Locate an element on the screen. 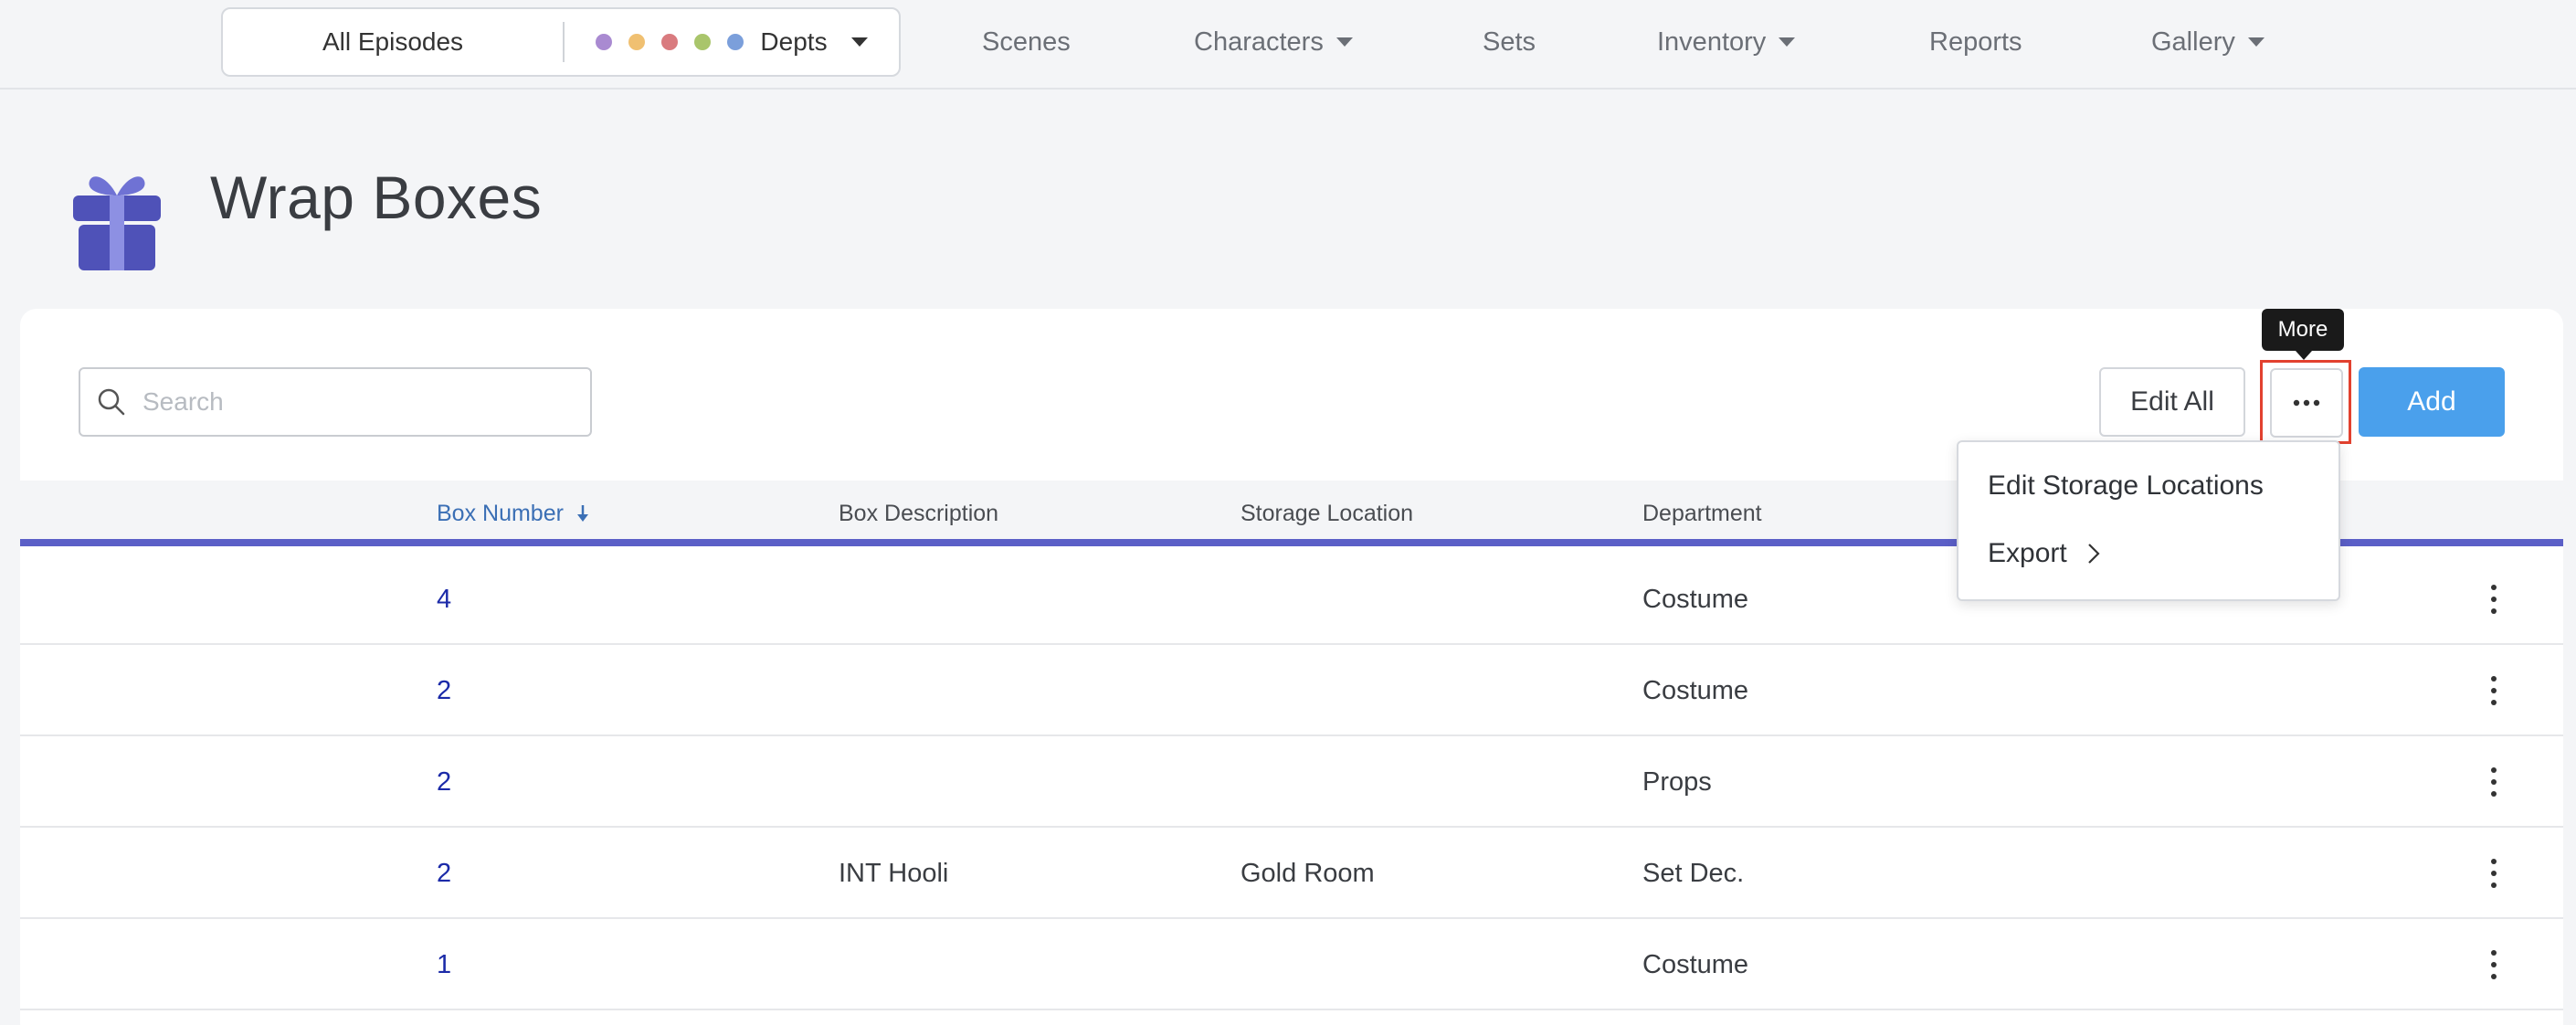  nav-sets-label: Sets is located at coordinates (1509, 41).